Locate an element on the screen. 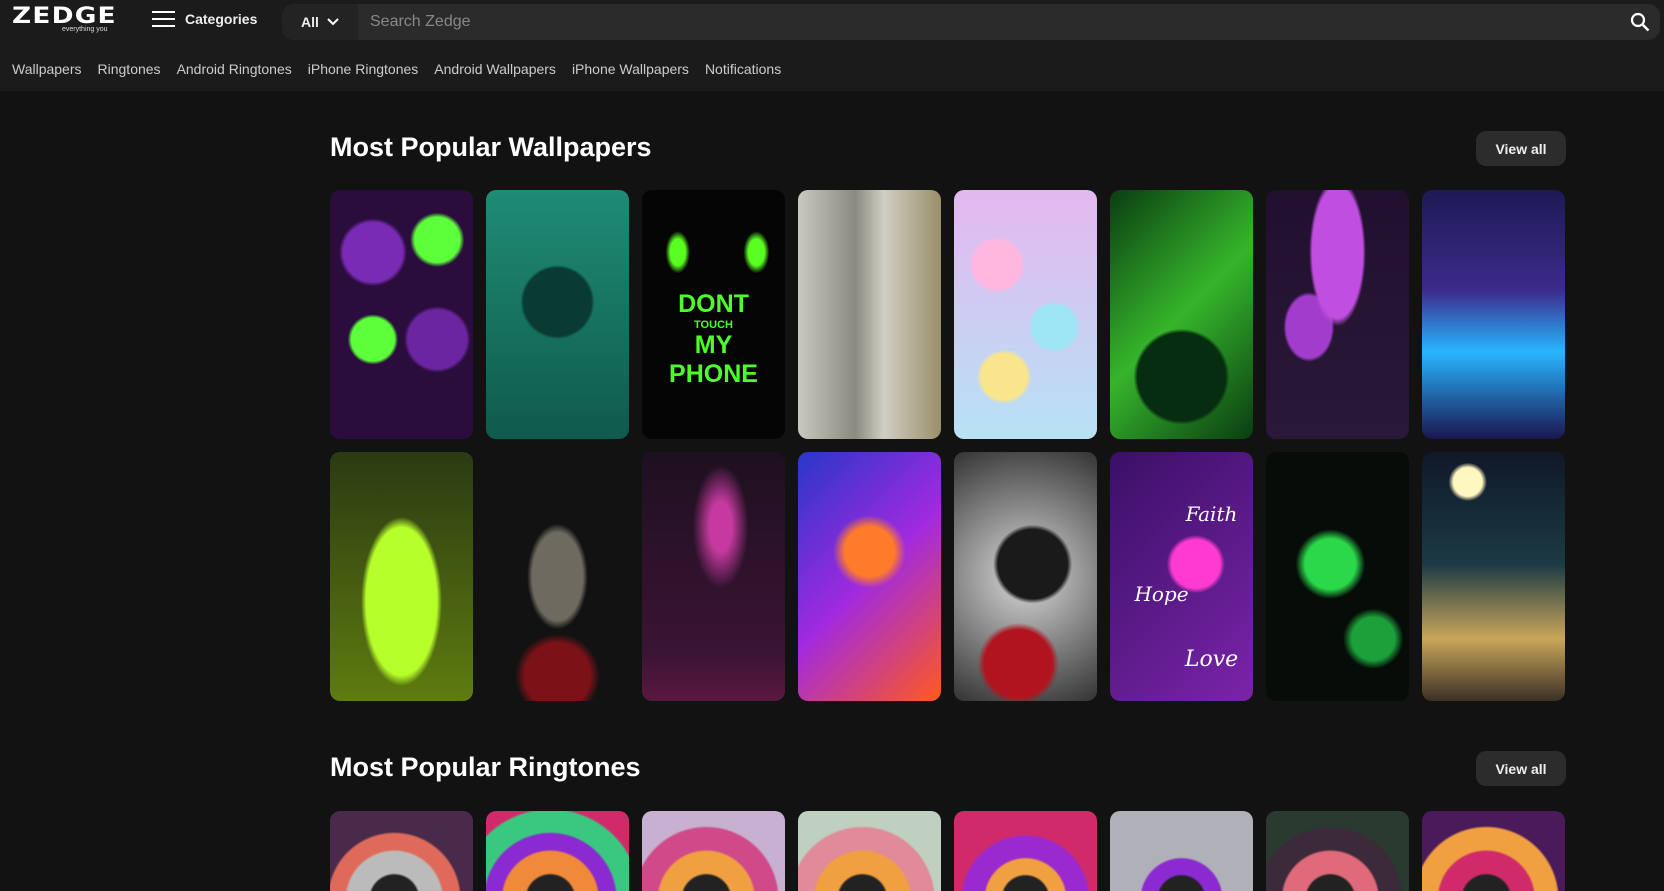  wallpapers-section-header: Most Popular Wallpapers View all is located at coordinates (948, 148).